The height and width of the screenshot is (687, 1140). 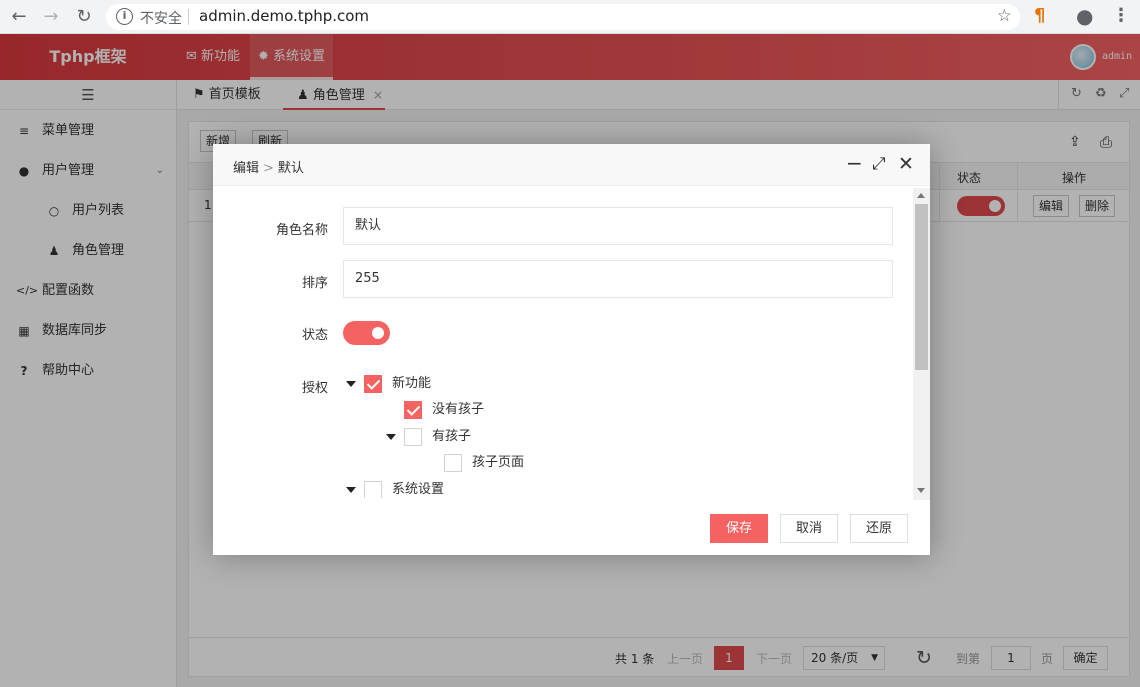 What do you see at coordinates (879, 528) in the screenshot?
I see `reset-button: 还原` at bounding box center [879, 528].